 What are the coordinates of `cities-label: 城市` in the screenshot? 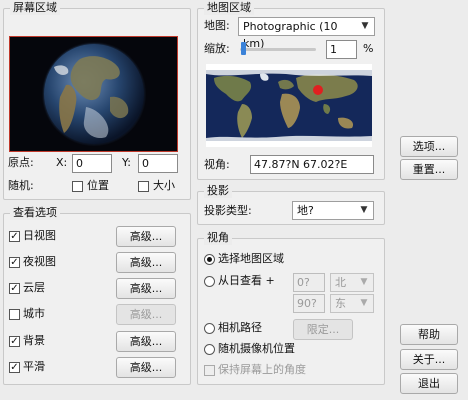 It's located at (34, 313).